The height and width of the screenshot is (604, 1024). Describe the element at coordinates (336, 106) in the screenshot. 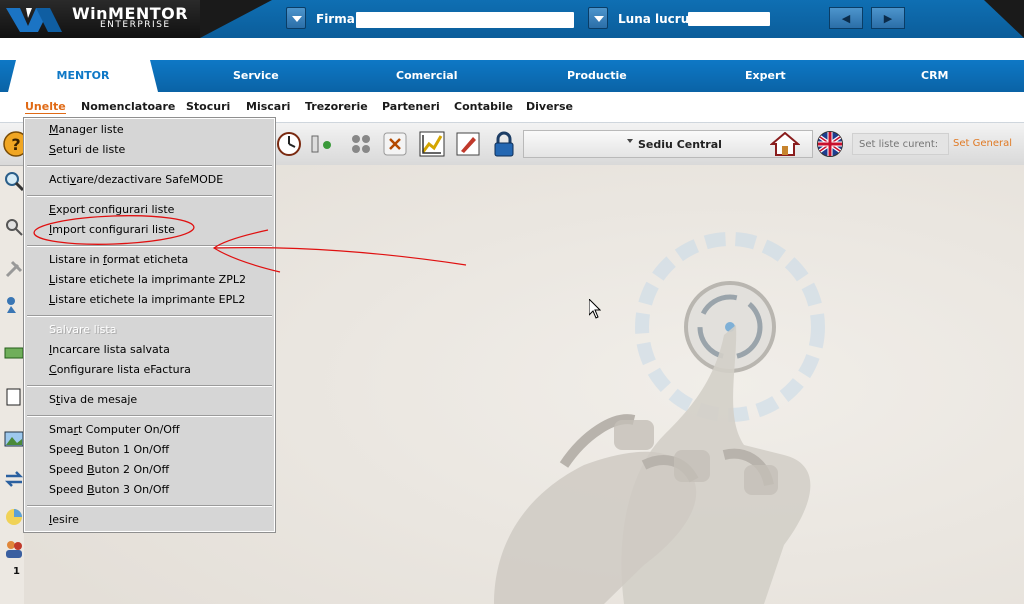

I see `menu-trezorerie: Trezorerie` at that location.